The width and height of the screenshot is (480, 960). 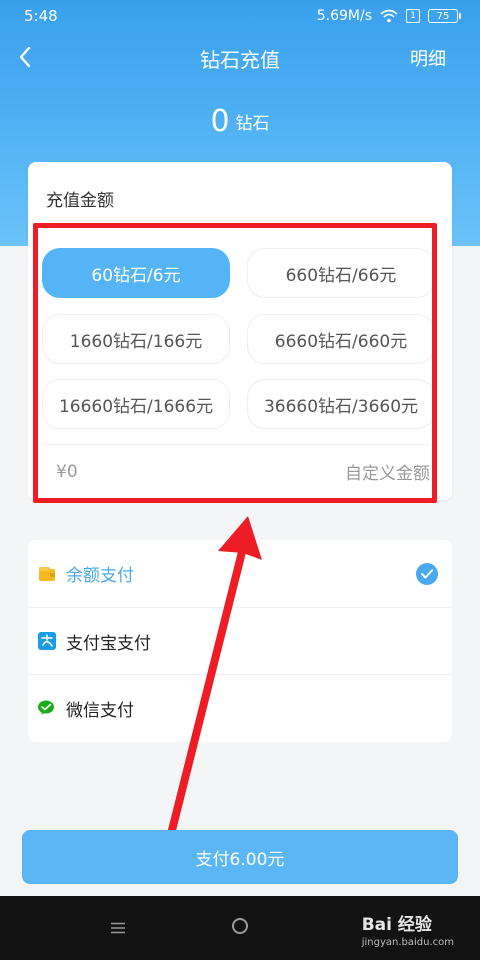 I want to click on watermark: Bai 经验 jingyan.baidu.com, so click(x=408, y=929).